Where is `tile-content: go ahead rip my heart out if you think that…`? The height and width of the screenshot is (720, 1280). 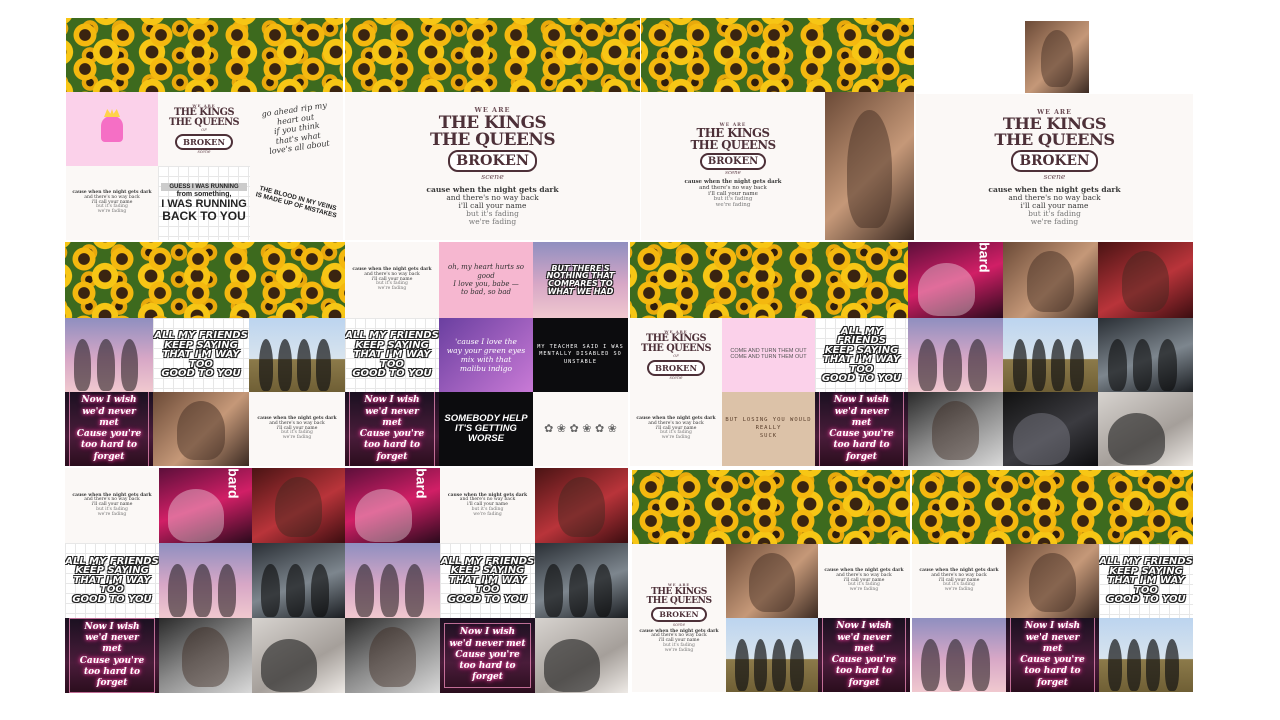 tile-content: go ahead rip my heart out if you think that… is located at coordinates (296, 129).